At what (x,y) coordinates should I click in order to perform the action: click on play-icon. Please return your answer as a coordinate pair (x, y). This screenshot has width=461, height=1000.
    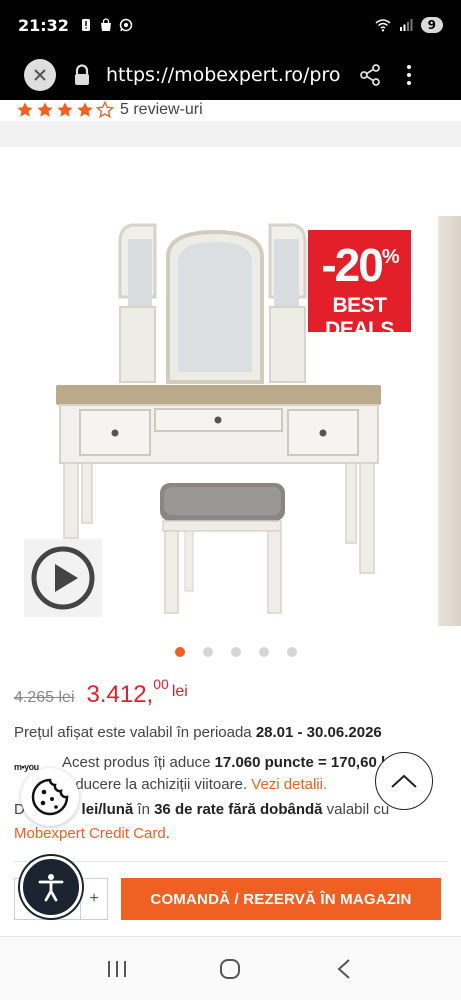
    Looking at the image, I should click on (63, 578).